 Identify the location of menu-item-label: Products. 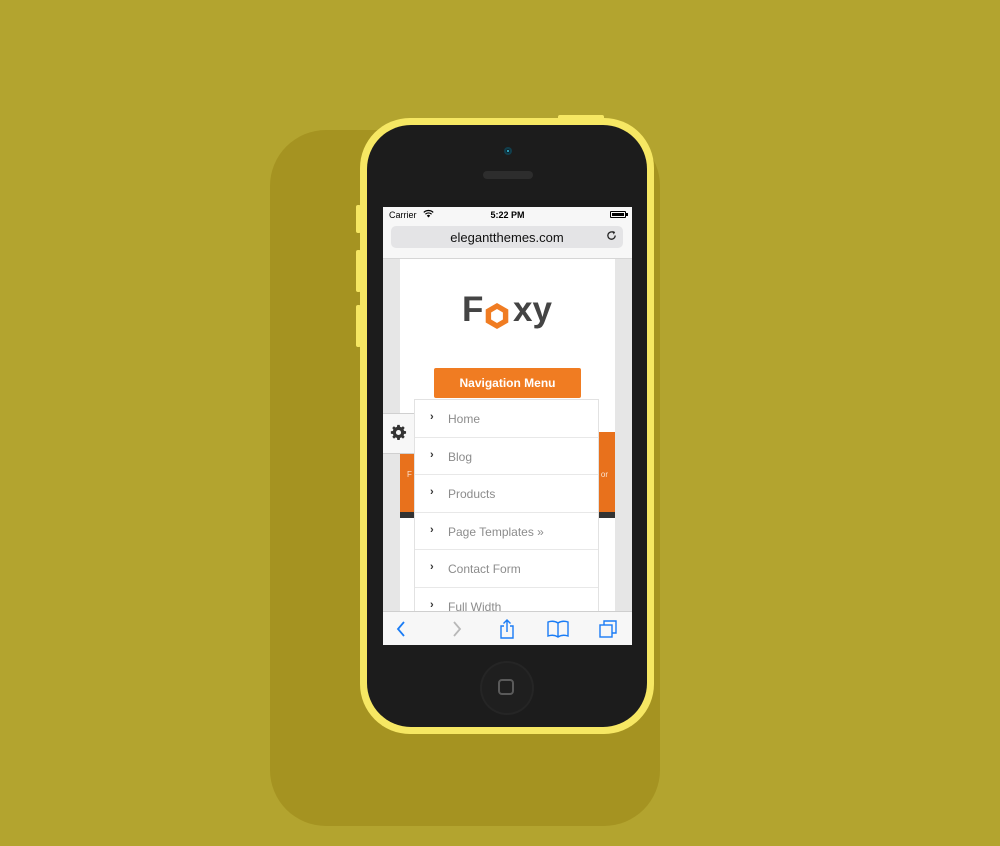
(472, 494).